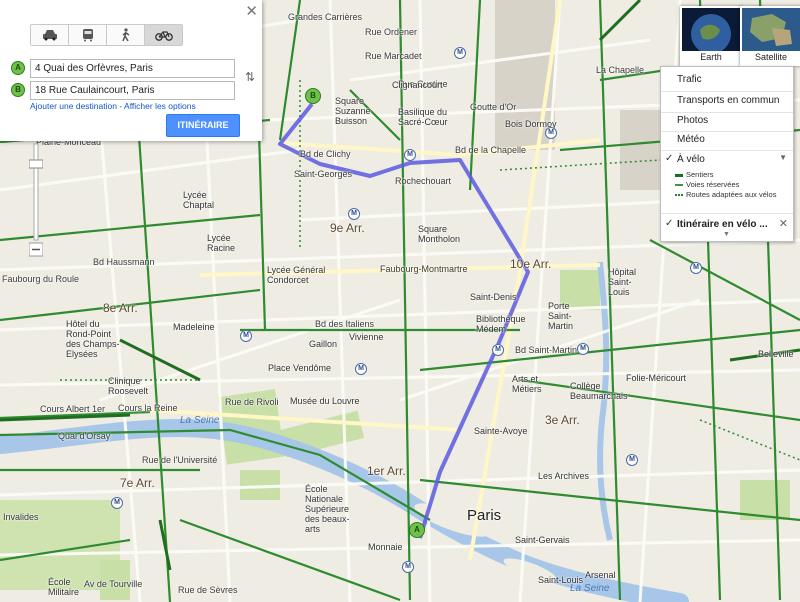  Describe the element at coordinates (124, 262) in the screenshot. I see `street-label: Bd Haussmann` at that location.